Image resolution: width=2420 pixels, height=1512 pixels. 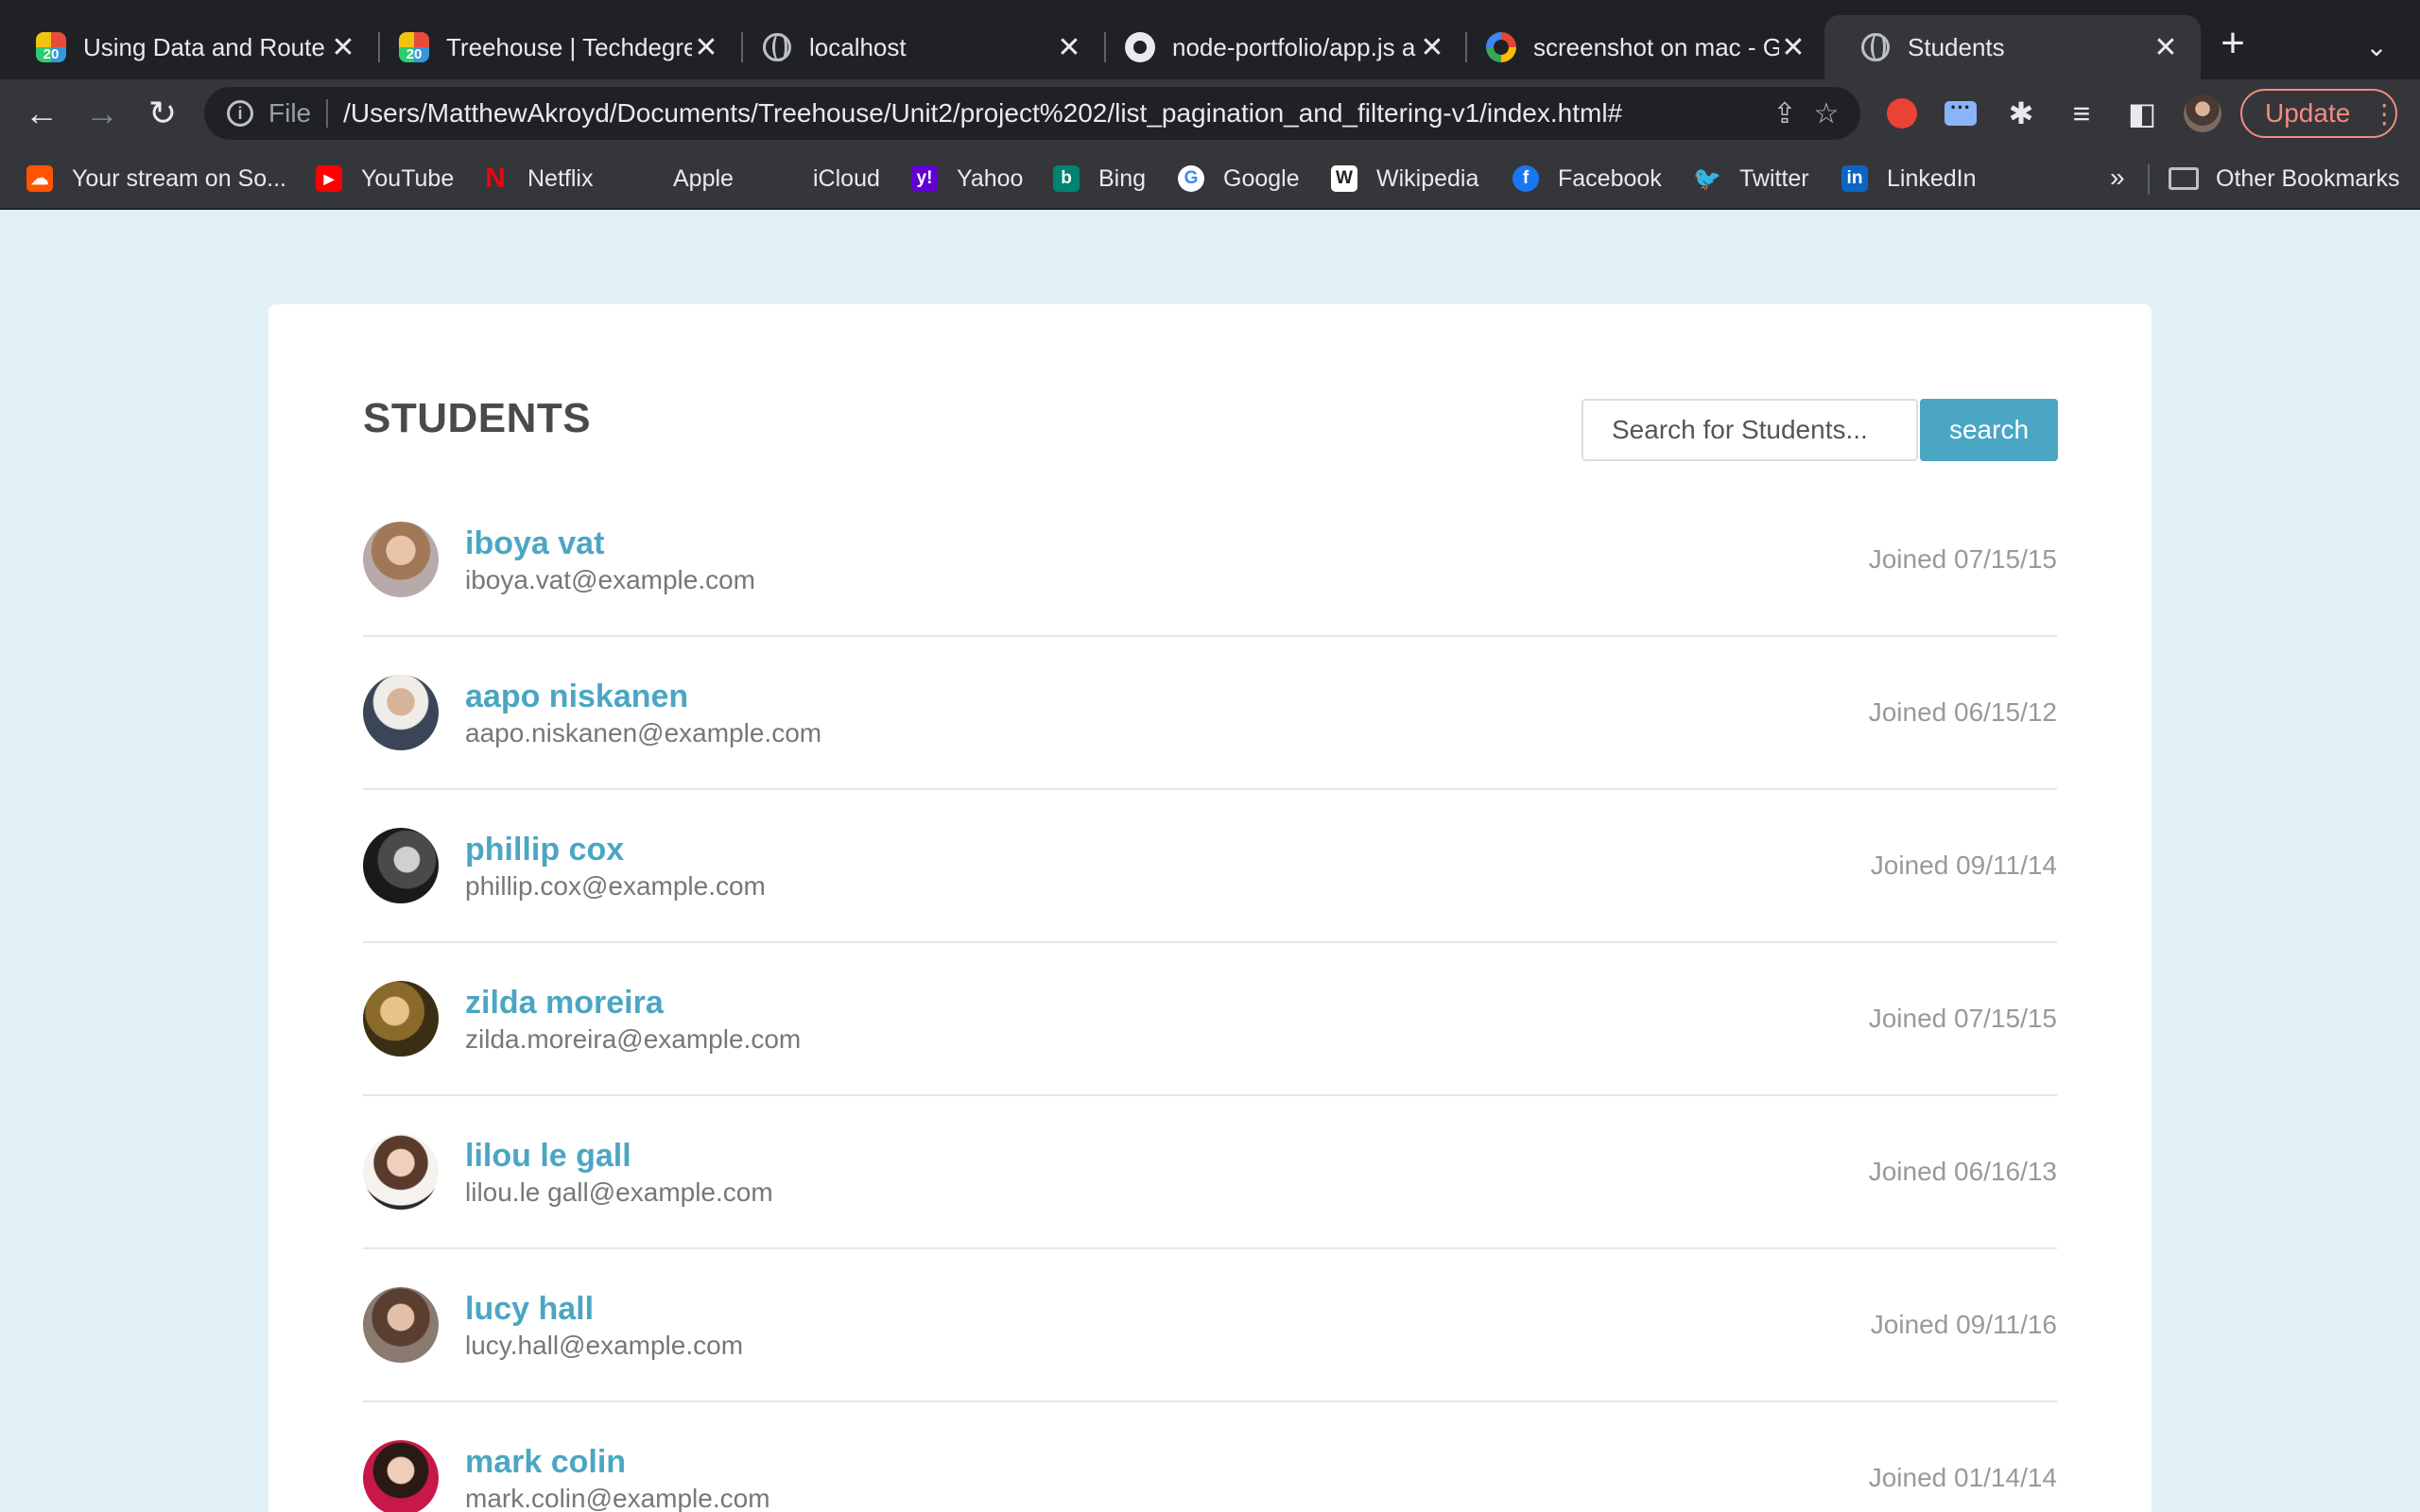 What do you see at coordinates (1140, 47) in the screenshot?
I see `github-icon` at bounding box center [1140, 47].